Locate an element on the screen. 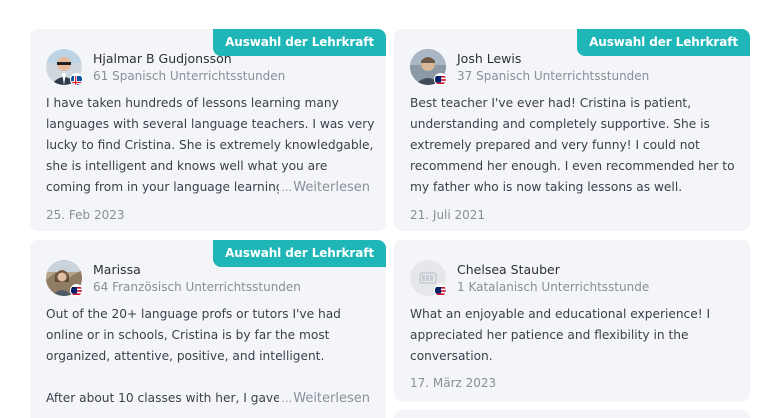 The image size is (782, 418). lesson-count: 37 Spanisch Unterrichtsstunden is located at coordinates (553, 75).